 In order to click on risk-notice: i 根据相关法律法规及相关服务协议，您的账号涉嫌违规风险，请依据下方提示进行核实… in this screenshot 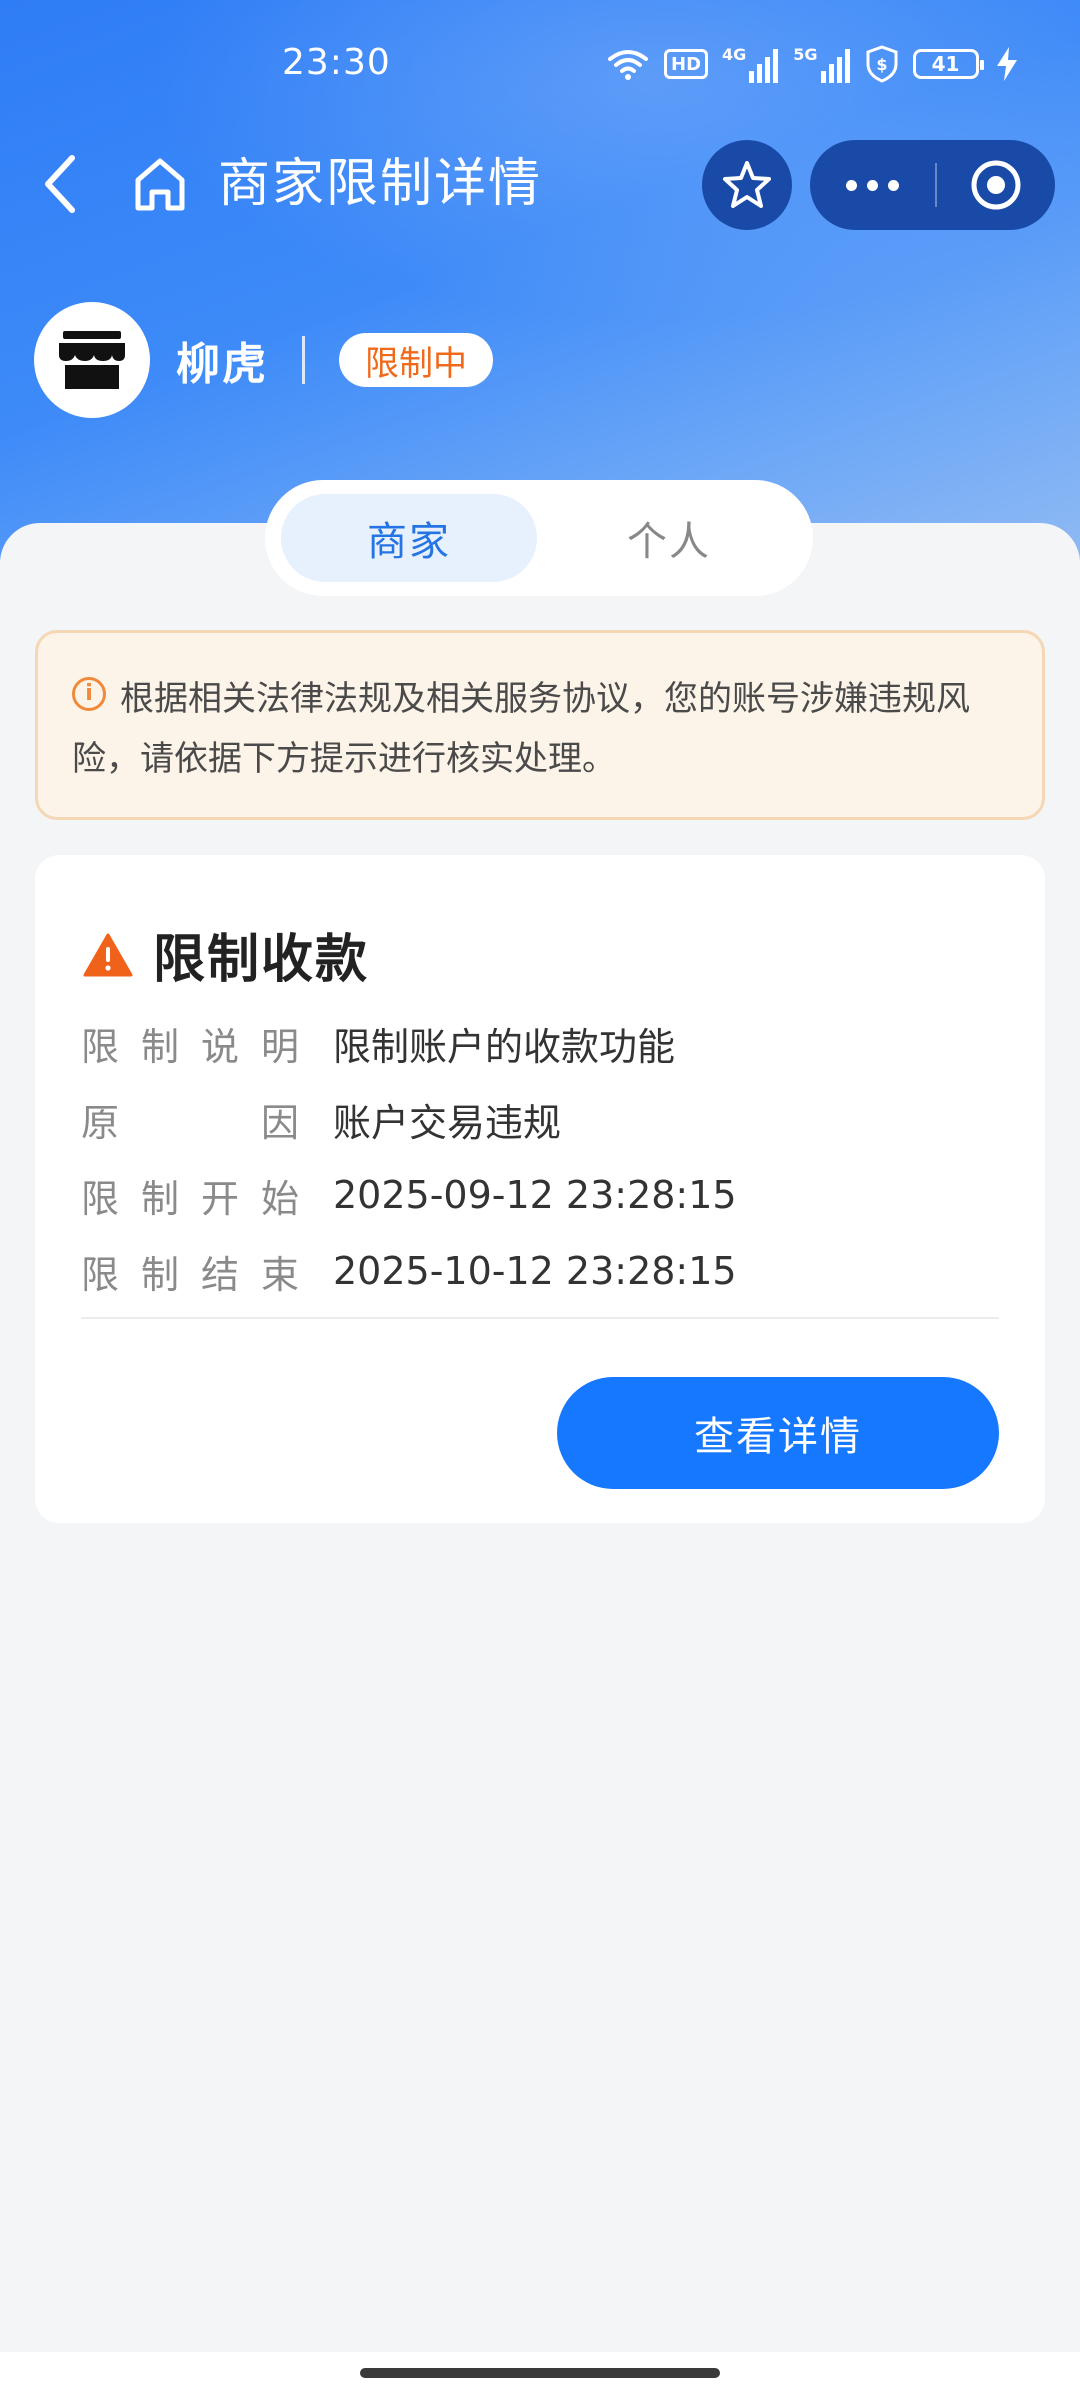, I will do `click(540, 725)`.